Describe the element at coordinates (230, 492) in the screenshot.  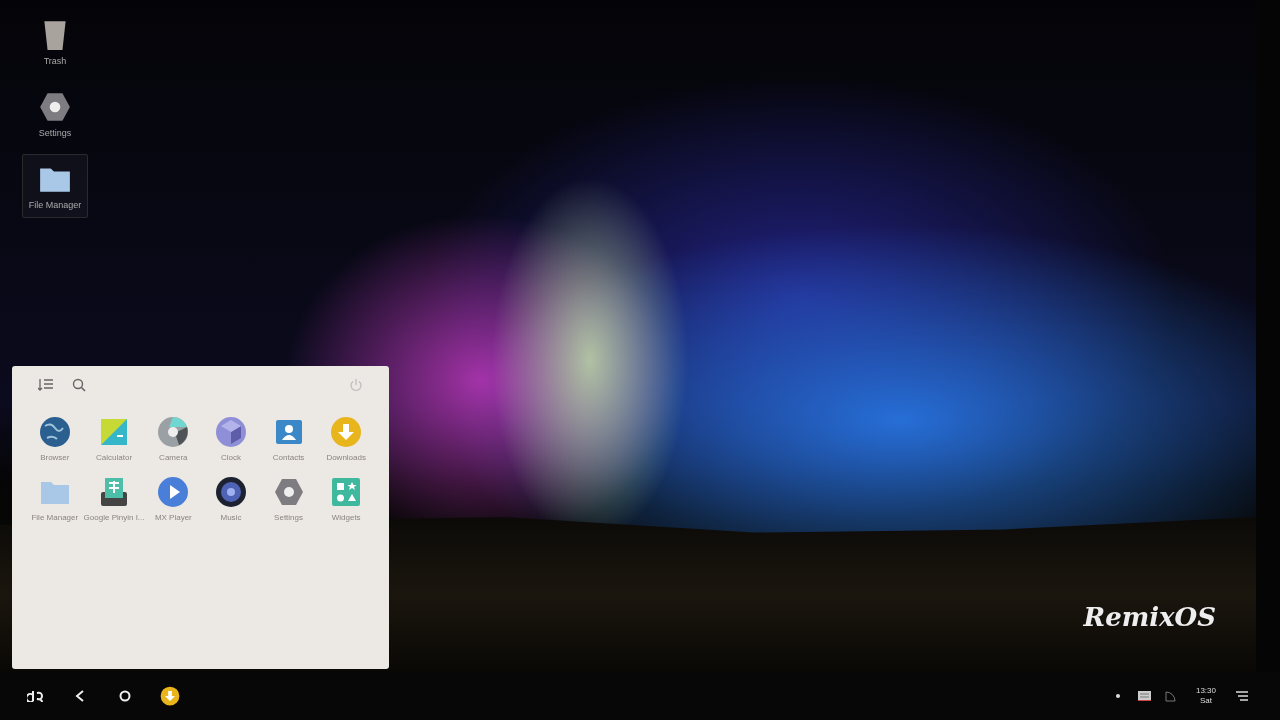
I see `speaker-icon` at that location.